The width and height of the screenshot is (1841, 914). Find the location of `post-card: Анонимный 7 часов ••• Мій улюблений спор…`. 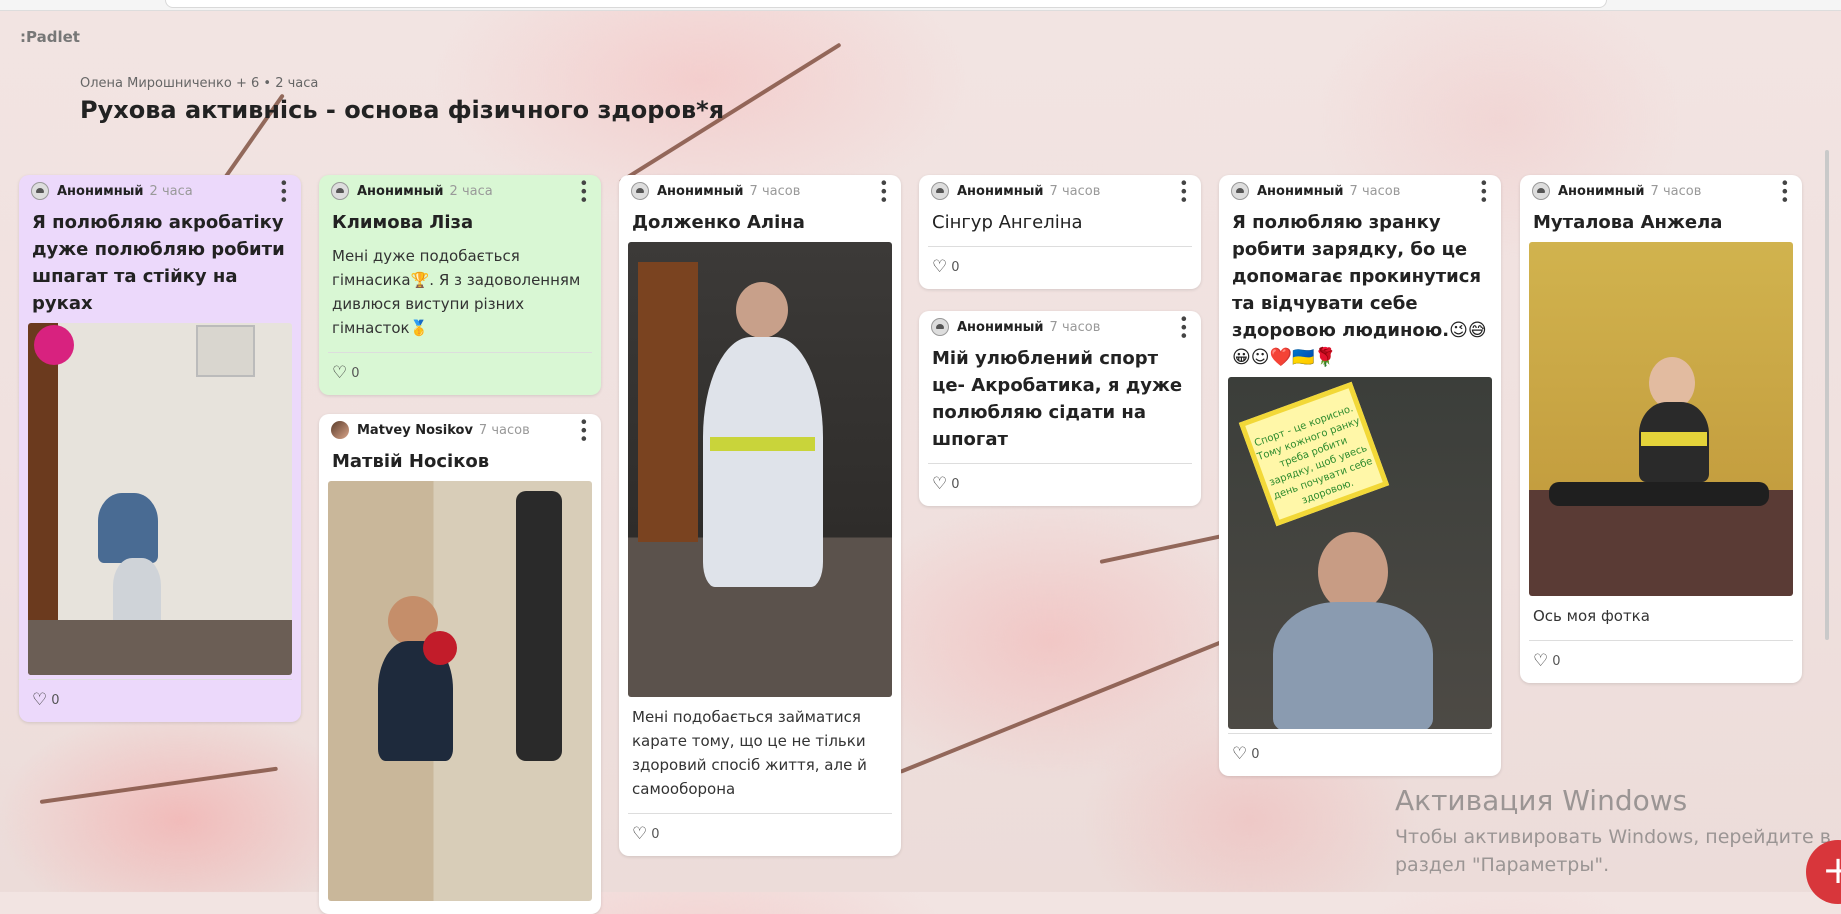

post-card: Анонимный 7 часов ••• Мій улюблений спор… is located at coordinates (1060, 408).